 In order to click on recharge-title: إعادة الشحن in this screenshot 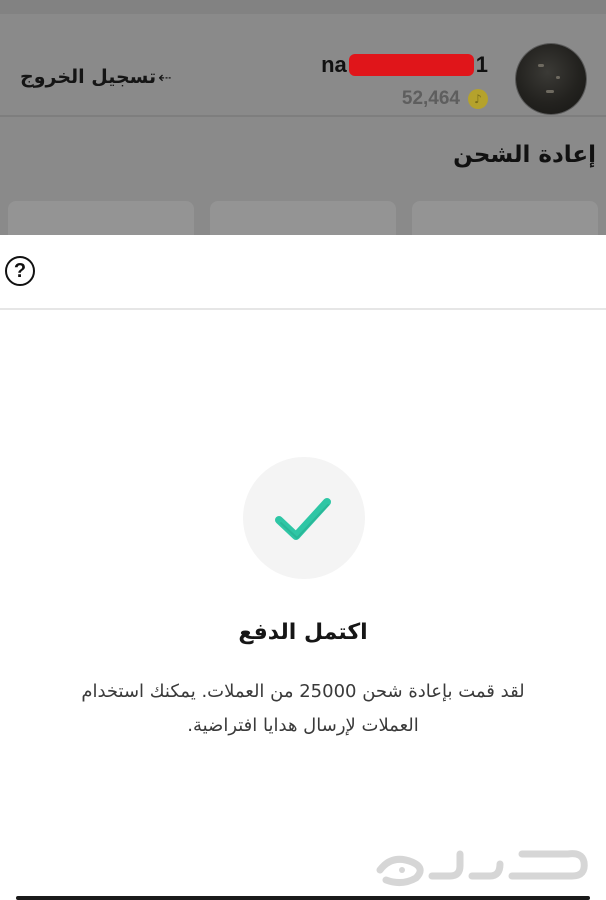, I will do `click(524, 155)`.